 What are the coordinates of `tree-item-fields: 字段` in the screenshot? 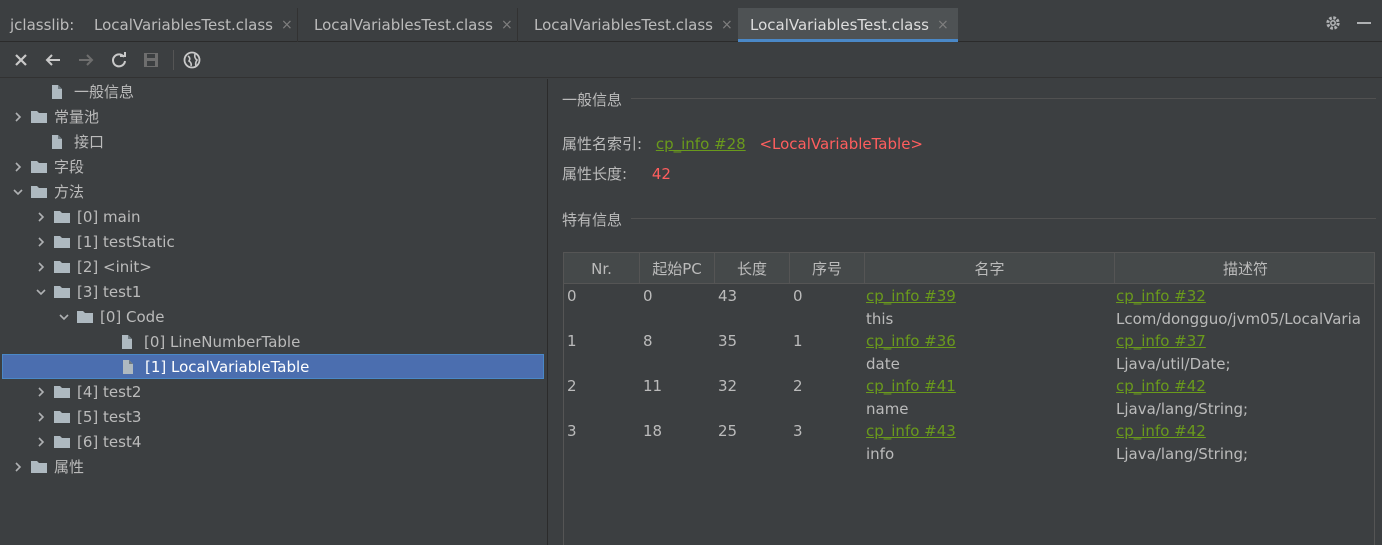 It's located at (42, 166).